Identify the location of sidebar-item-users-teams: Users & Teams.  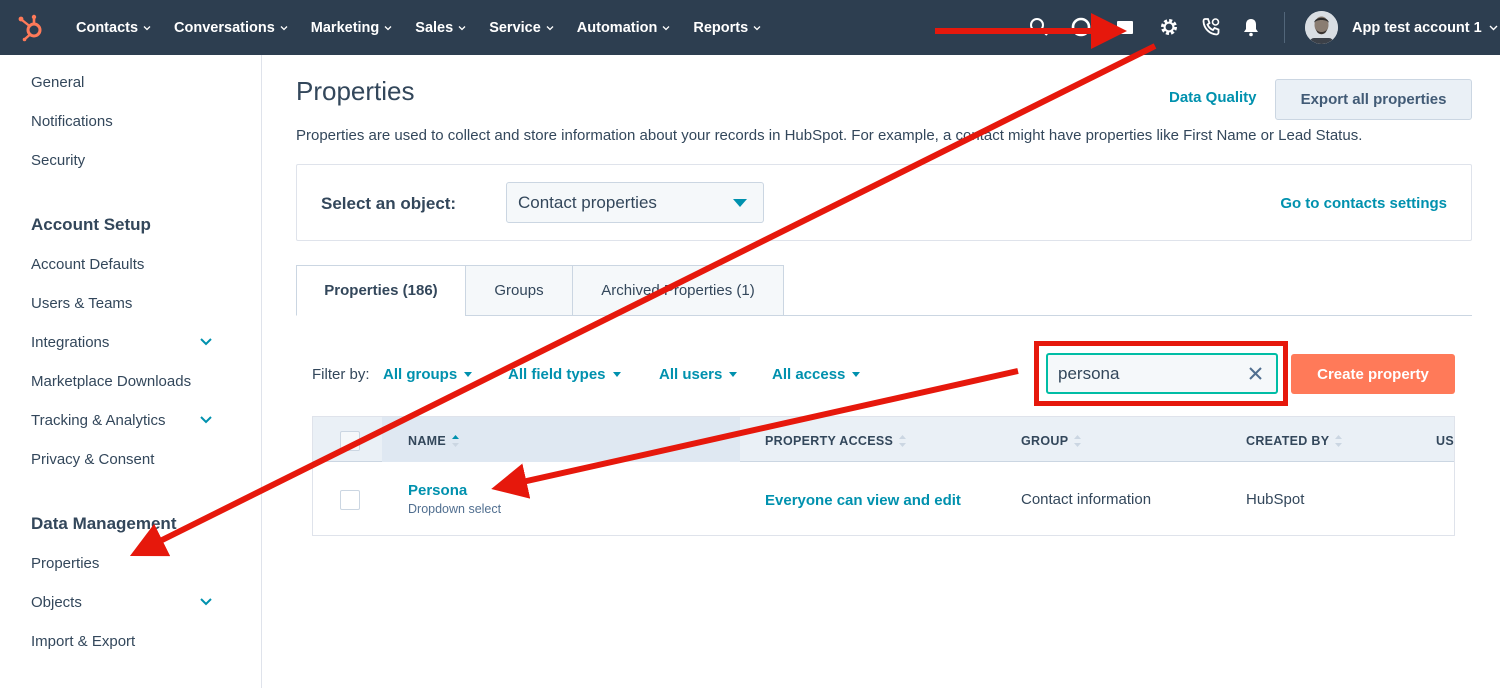
(81, 303).